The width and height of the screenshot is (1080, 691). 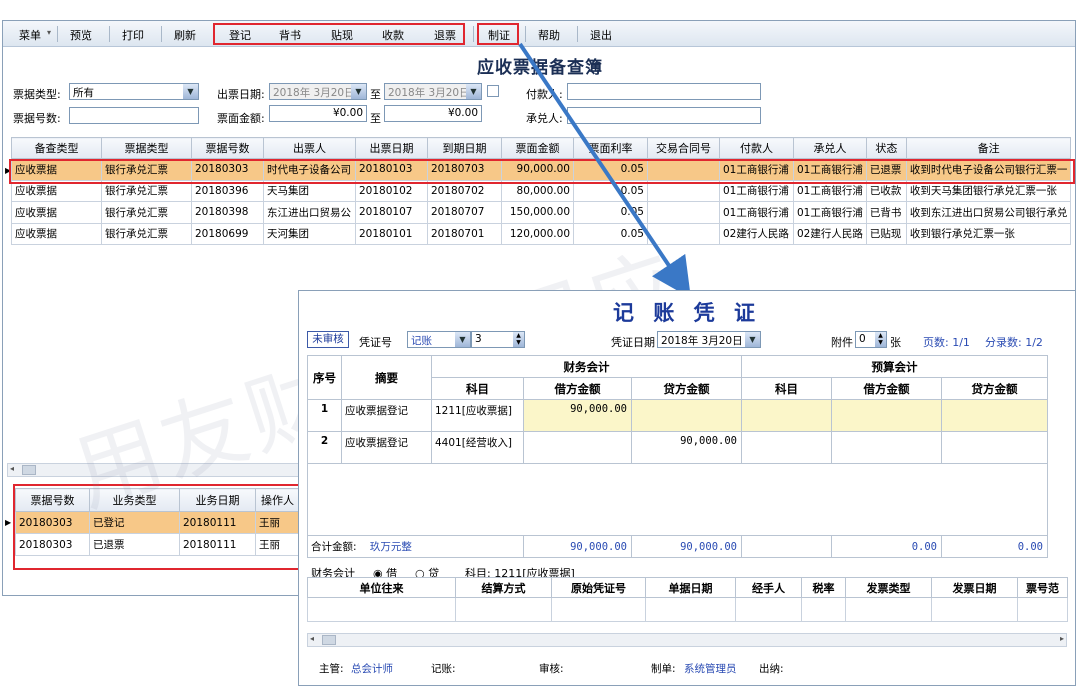 I want to click on table-cell: 20180701, so click(x=464, y=233).